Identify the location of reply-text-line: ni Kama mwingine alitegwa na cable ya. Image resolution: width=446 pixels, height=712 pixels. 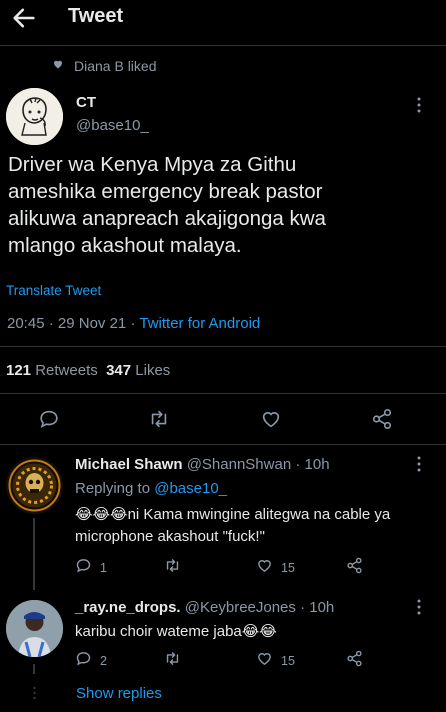
(259, 514).